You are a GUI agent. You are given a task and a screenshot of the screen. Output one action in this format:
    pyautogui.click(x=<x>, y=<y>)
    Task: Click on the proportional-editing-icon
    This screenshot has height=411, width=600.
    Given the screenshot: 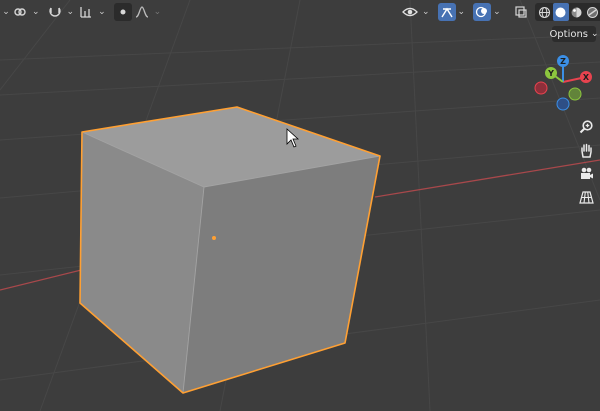 What is the action you would take?
    pyautogui.click(x=122, y=12)
    